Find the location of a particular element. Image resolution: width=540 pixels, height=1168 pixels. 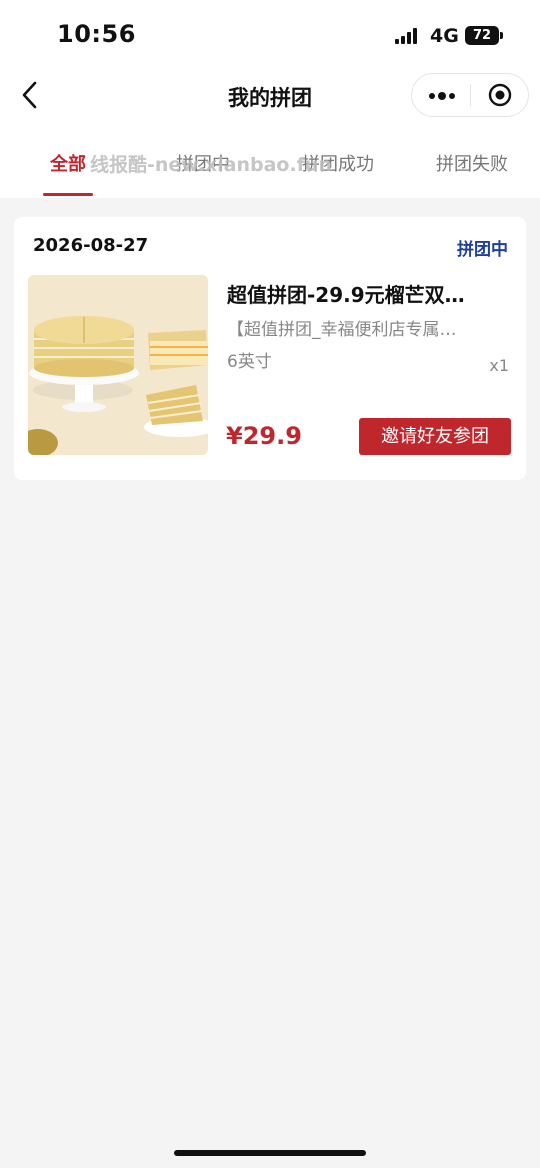

product-spec: 6英寸 is located at coordinates (249, 362).